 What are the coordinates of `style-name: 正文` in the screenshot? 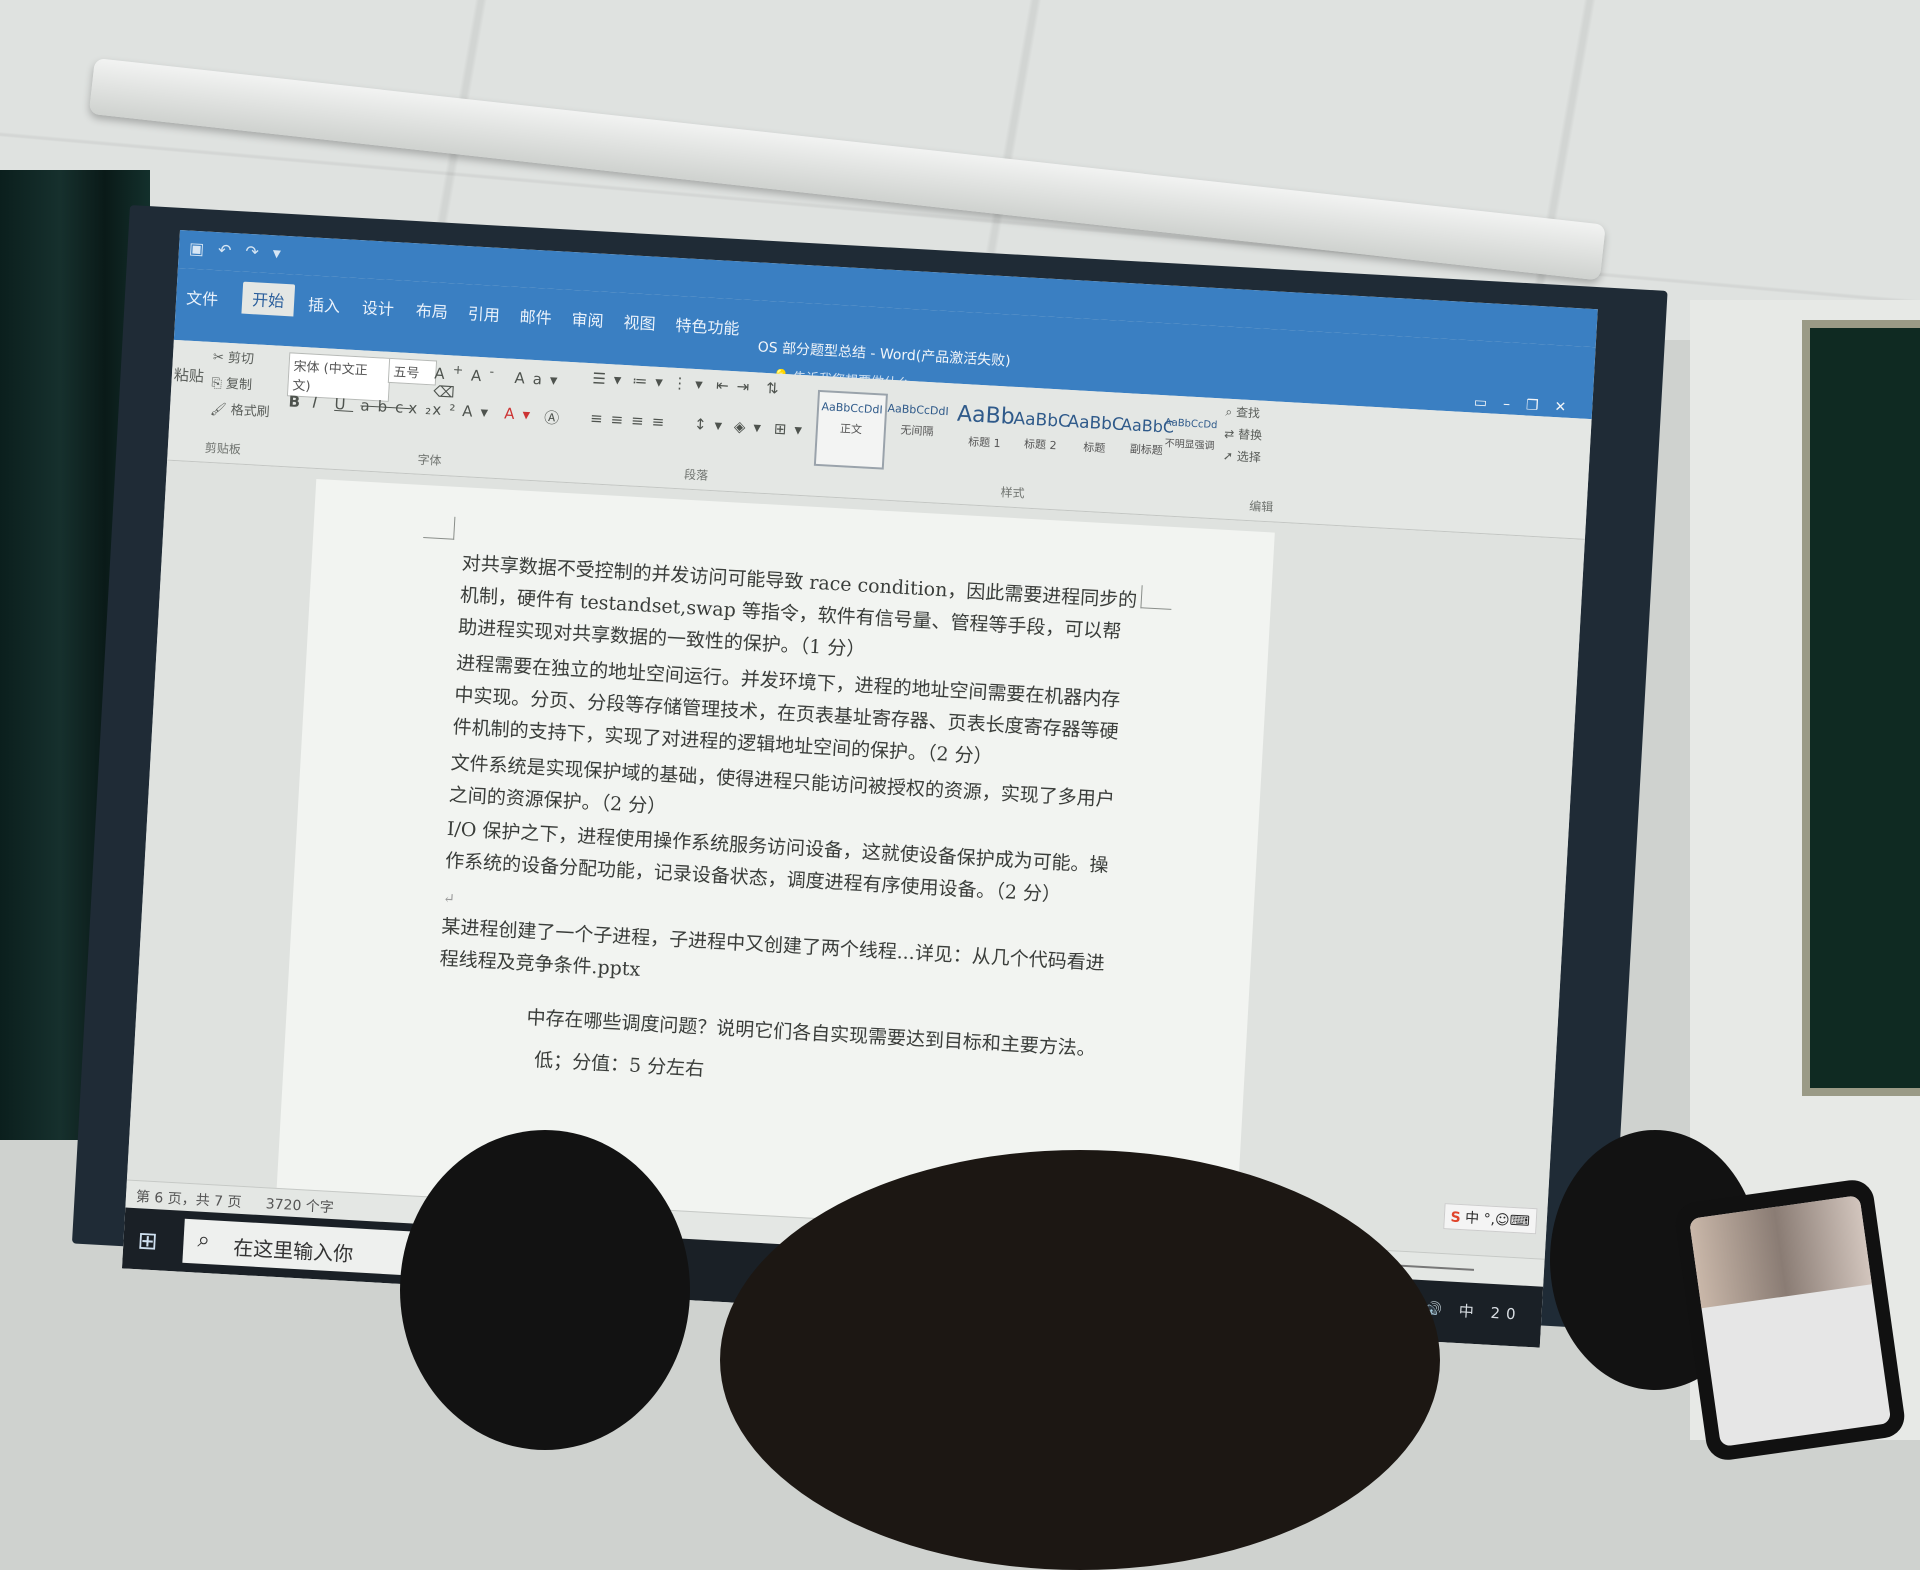 It's located at (851, 429).